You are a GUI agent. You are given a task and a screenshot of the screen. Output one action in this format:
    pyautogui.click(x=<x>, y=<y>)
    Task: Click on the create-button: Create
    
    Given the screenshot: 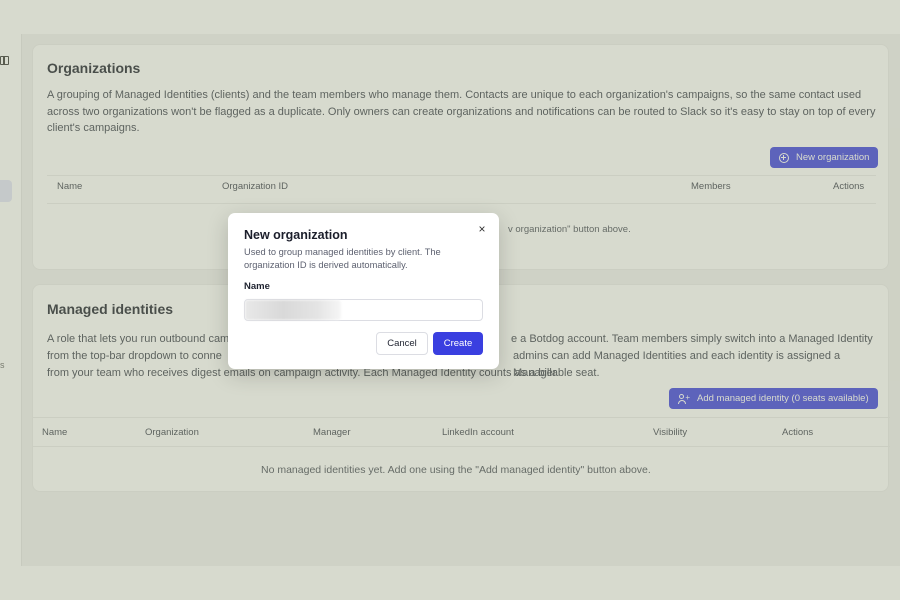 What is the action you would take?
    pyautogui.click(x=458, y=343)
    